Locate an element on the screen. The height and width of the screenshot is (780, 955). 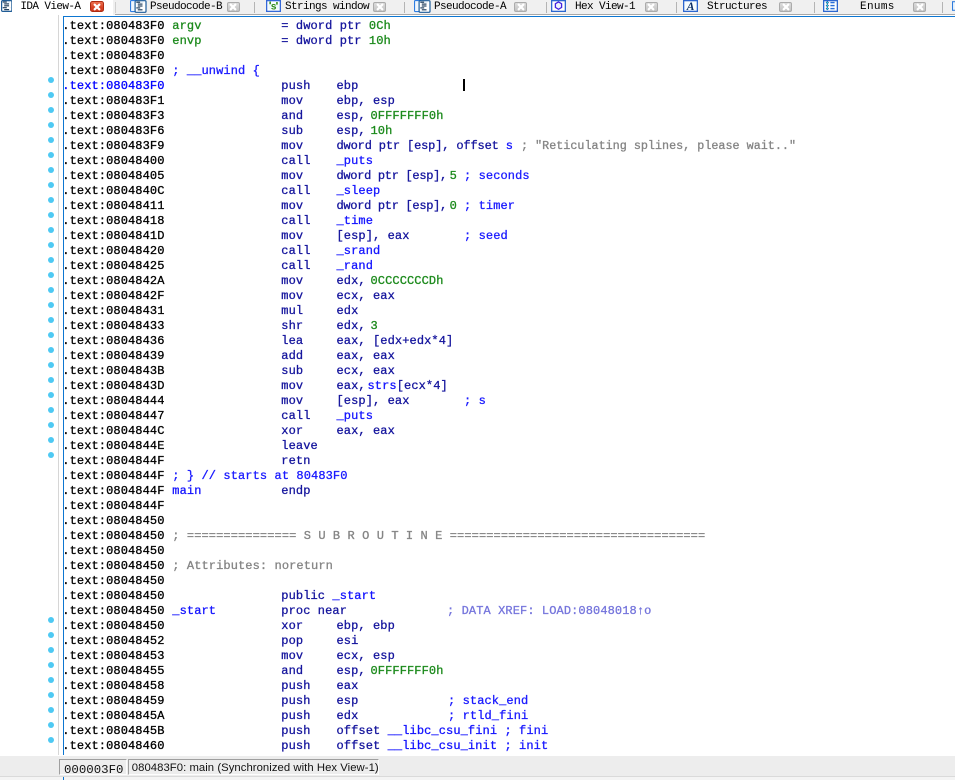
svg-text: s is located at coordinates (273, 7).